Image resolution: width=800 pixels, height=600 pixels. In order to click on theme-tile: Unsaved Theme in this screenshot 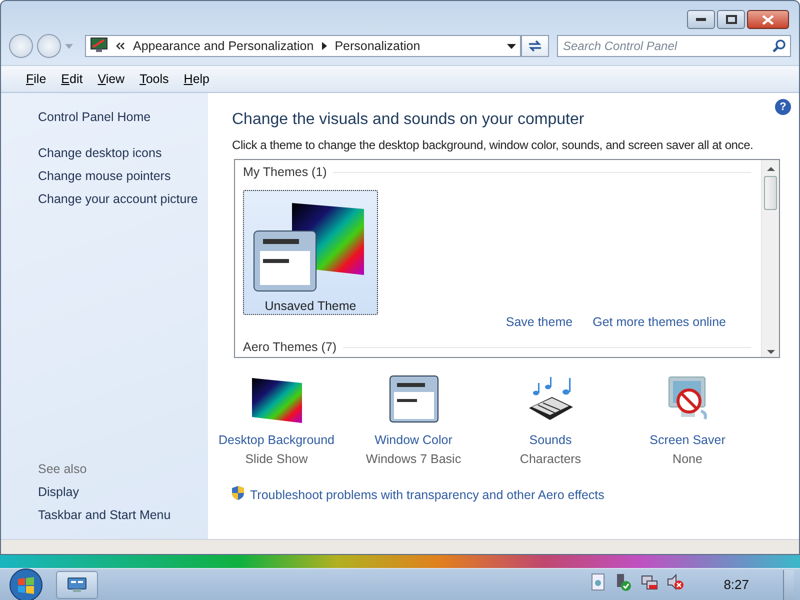, I will do `click(310, 252)`.